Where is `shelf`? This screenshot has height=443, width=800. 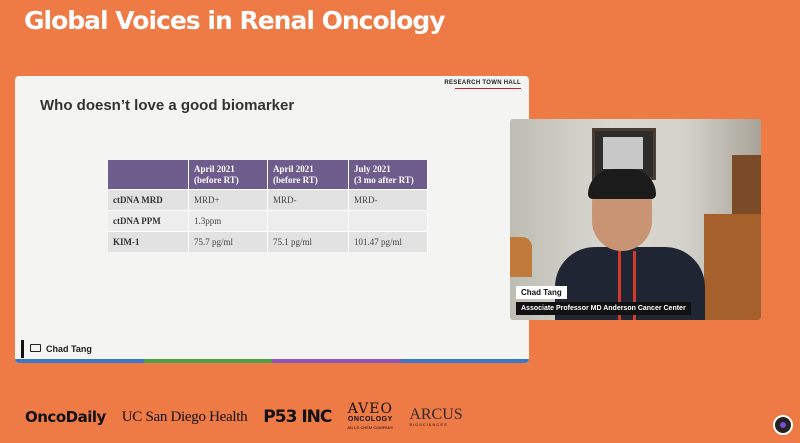
shelf is located at coordinates (746, 185).